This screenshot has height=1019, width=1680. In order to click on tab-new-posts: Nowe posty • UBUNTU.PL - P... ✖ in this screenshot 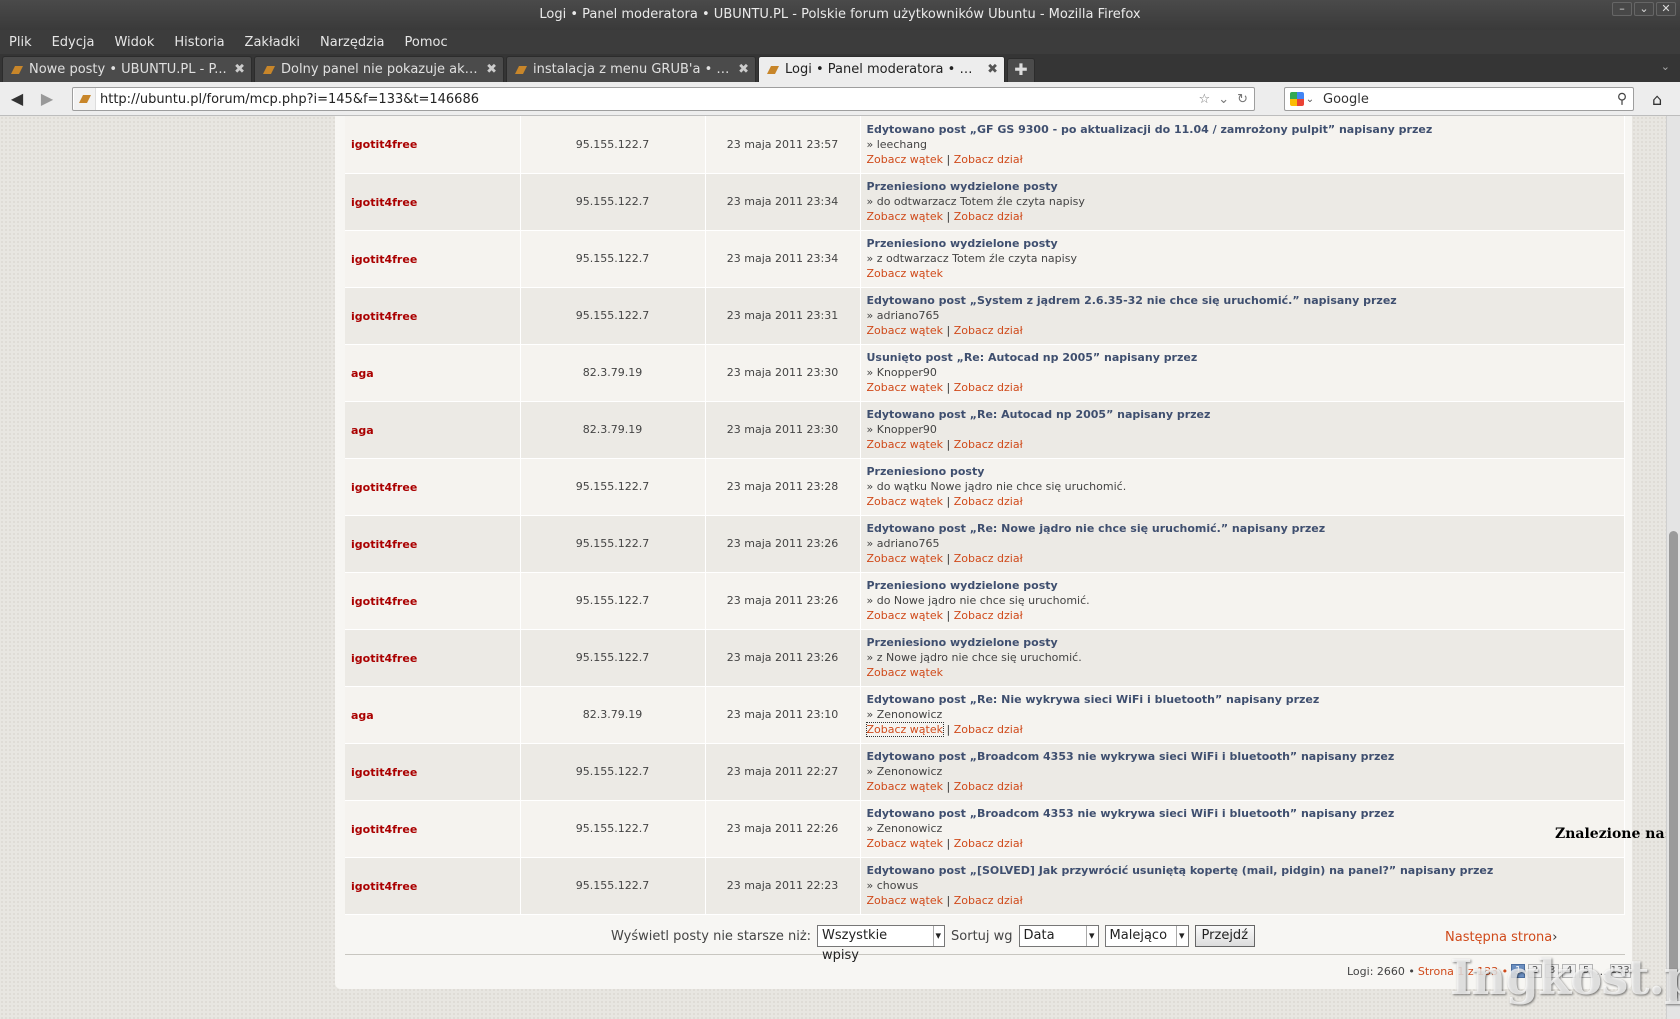, I will do `click(127, 69)`.